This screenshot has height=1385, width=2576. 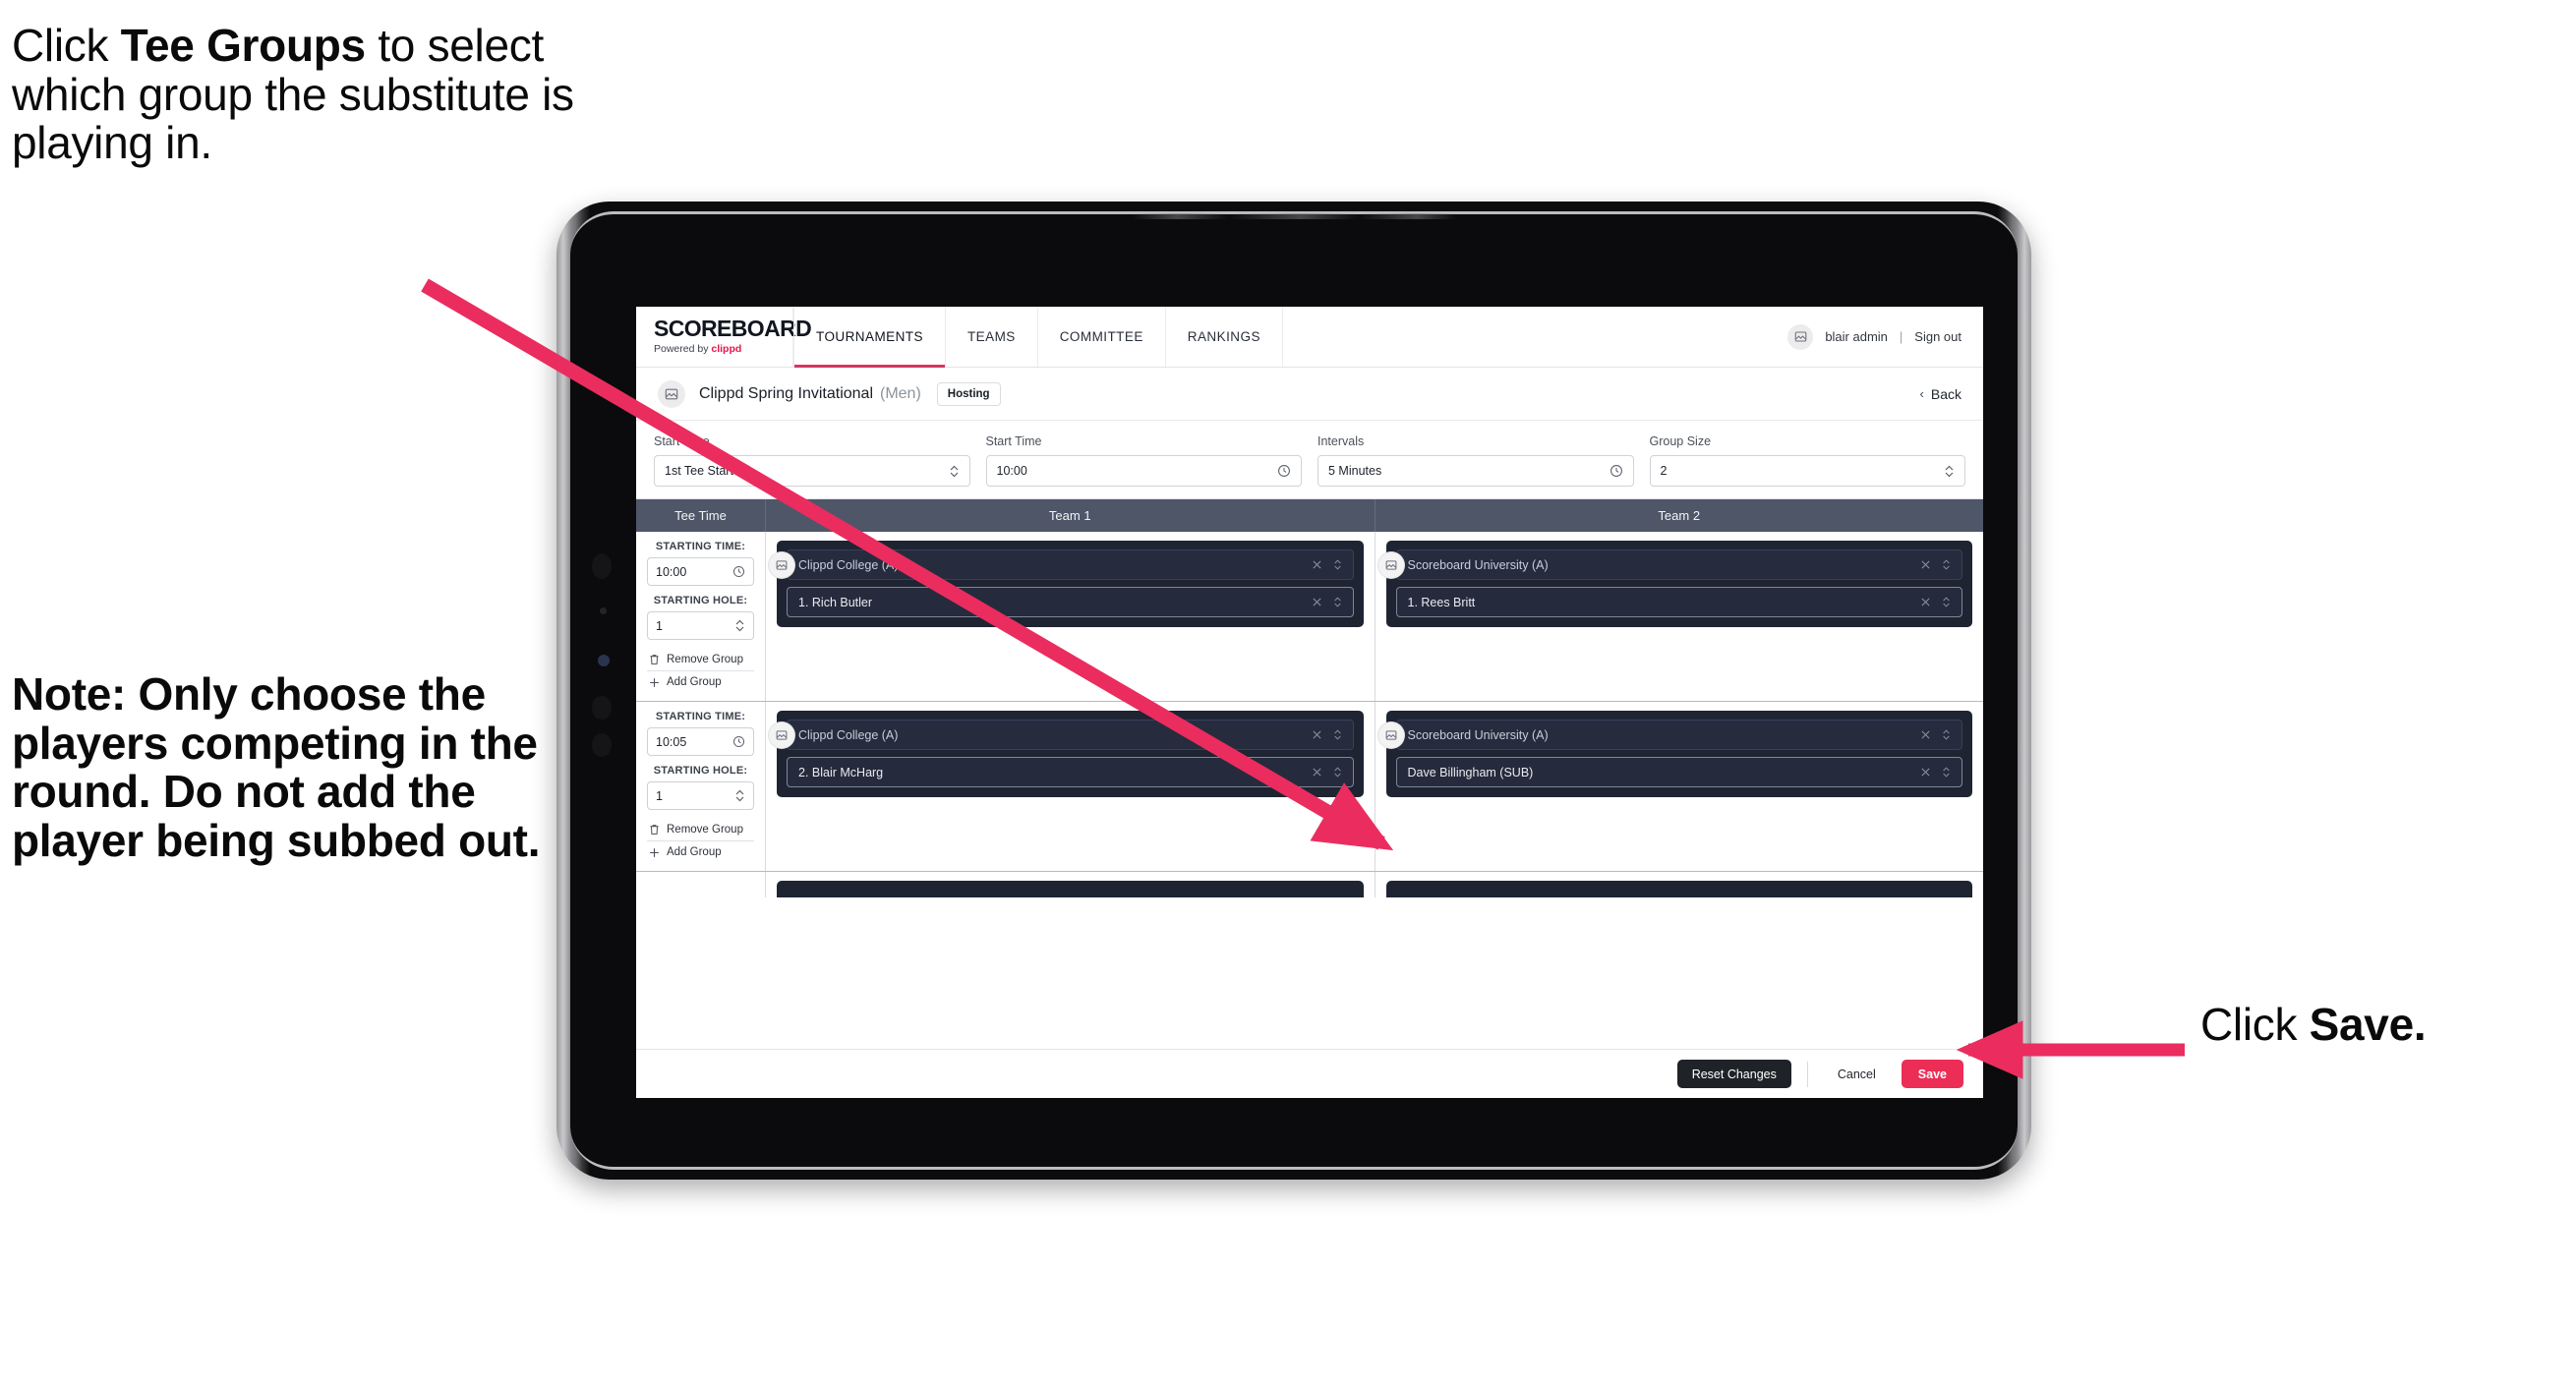 What do you see at coordinates (659, 625) in the screenshot?
I see `starting-hole-value: 1` at bounding box center [659, 625].